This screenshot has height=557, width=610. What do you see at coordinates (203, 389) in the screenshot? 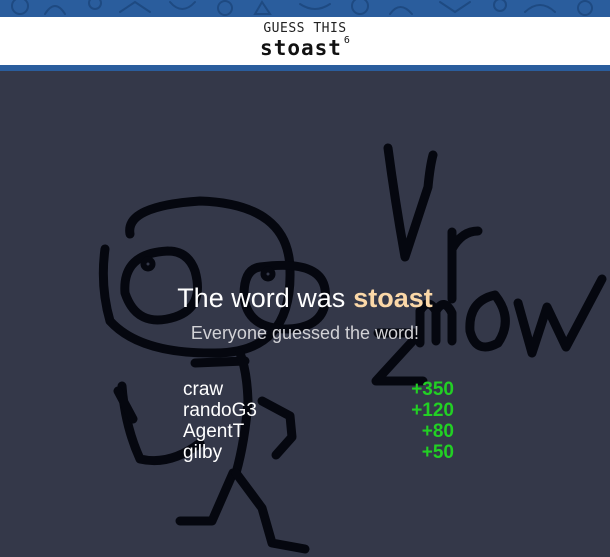
I see `player-name: craw` at bounding box center [203, 389].